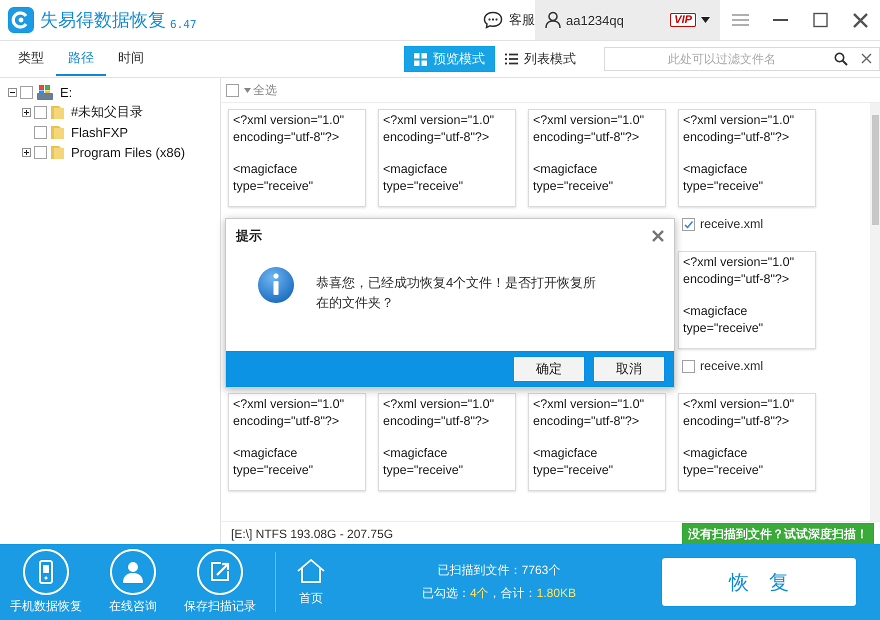 This screenshot has width=880, height=620. I want to click on tab: 路径, so click(81, 59).